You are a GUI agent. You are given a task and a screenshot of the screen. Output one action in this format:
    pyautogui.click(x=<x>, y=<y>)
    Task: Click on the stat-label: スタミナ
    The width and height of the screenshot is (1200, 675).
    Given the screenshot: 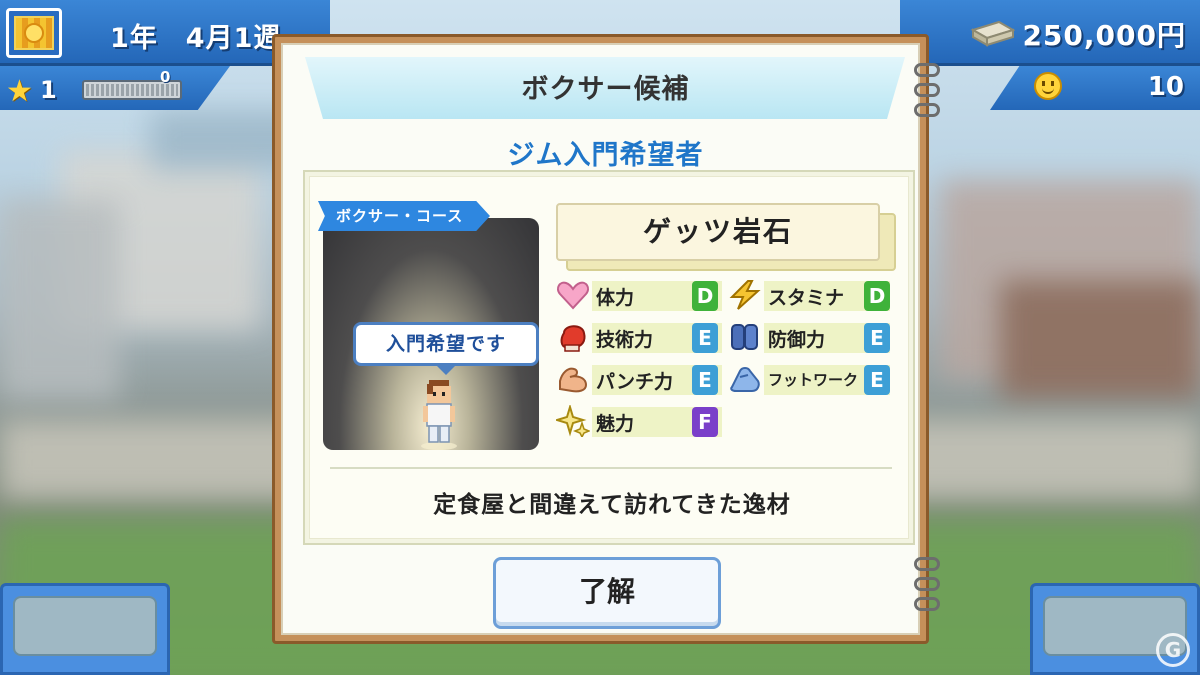 What is the action you would take?
    pyautogui.click(x=806, y=298)
    